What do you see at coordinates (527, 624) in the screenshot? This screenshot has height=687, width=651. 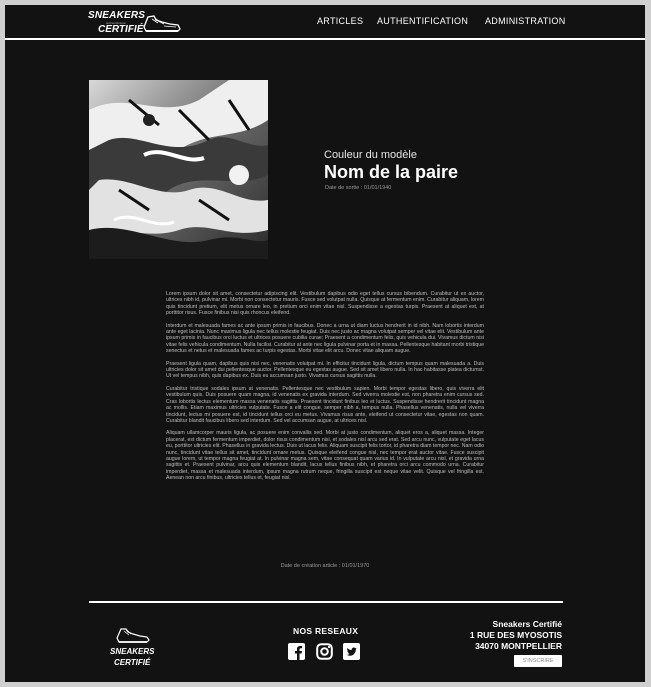 I see `company-name: Sneakers Certifié` at bounding box center [527, 624].